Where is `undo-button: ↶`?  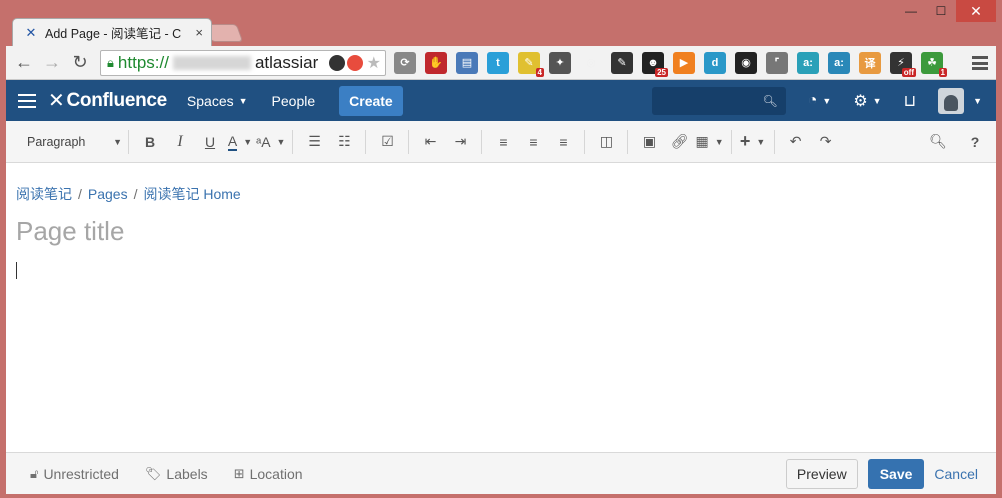 undo-button: ↶ is located at coordinates (796, 142).